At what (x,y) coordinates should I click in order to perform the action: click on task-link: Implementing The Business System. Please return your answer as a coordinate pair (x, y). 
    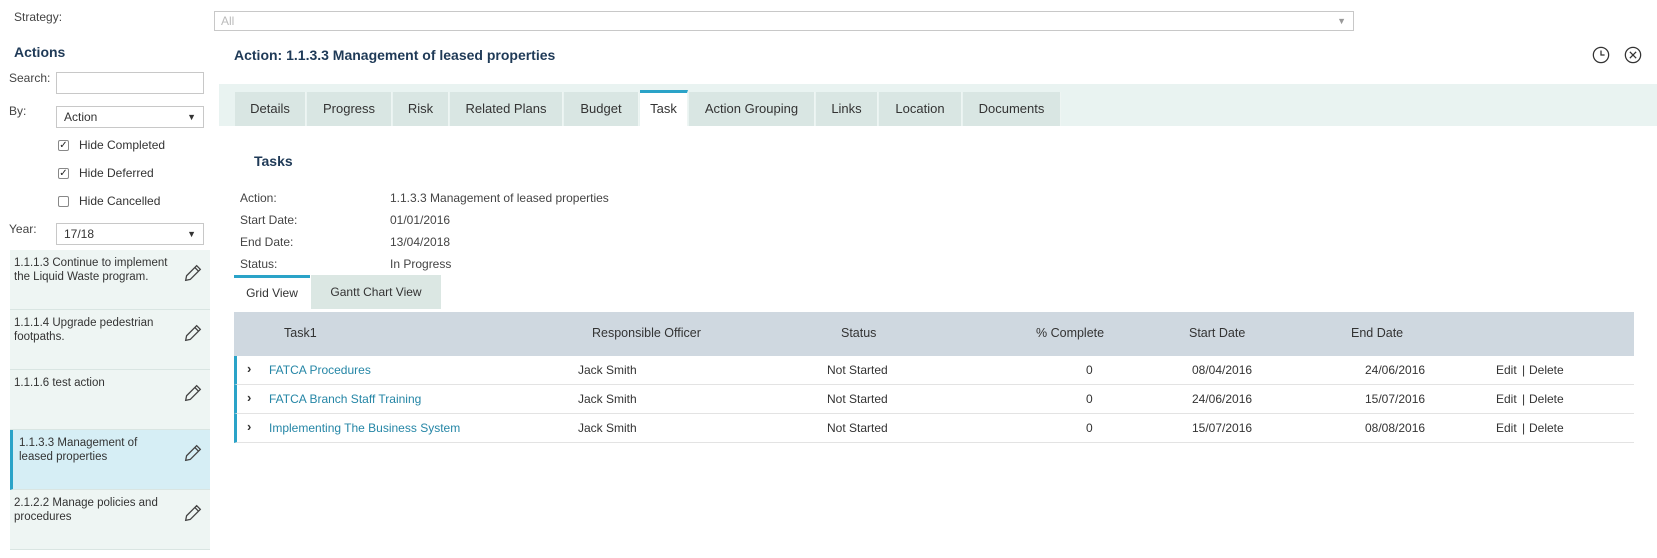
    Looking at the image, I should click on (364, 428).